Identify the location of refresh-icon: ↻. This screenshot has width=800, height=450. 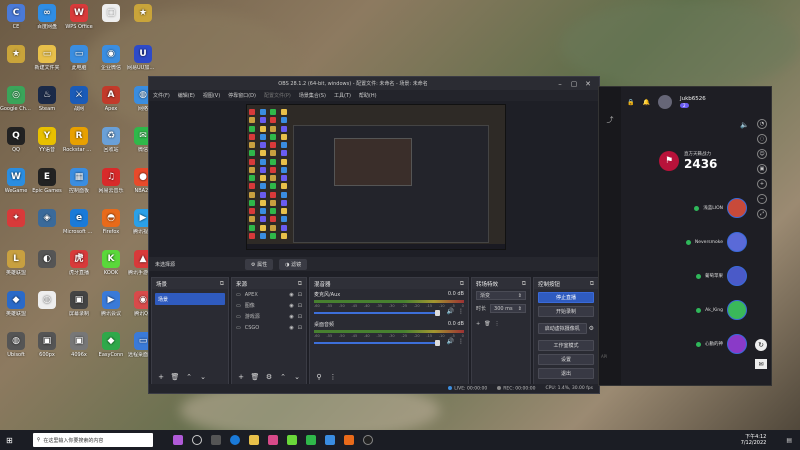
(761, 345).